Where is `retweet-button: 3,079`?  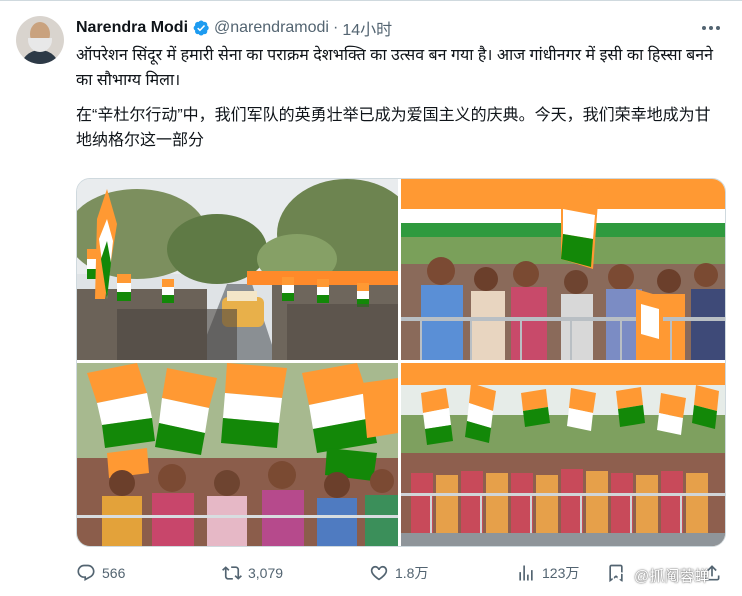 retweet-button: 3,079 is located at coordinates (252, 573).